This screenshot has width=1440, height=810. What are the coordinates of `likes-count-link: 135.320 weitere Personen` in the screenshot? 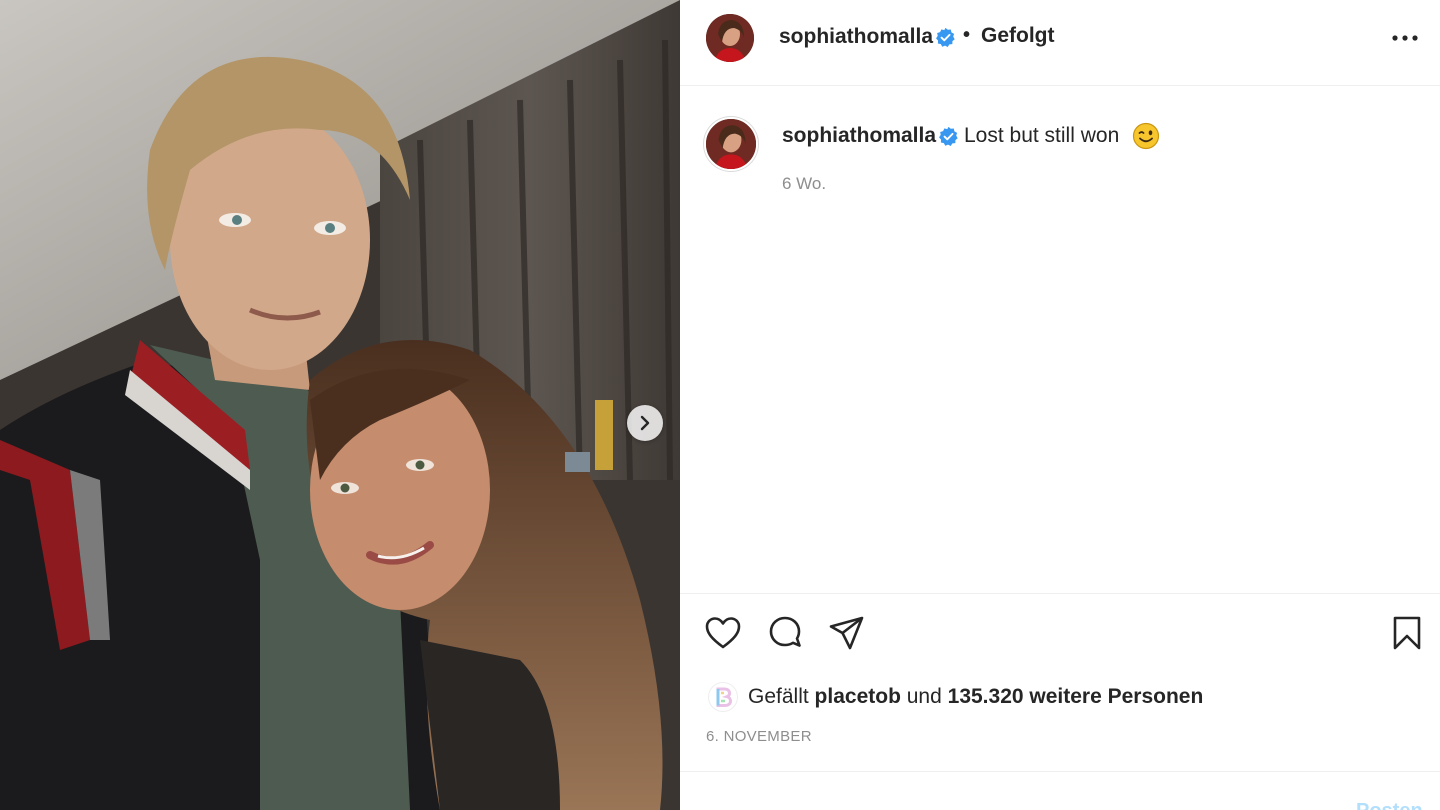 It's located at (1076, 696).